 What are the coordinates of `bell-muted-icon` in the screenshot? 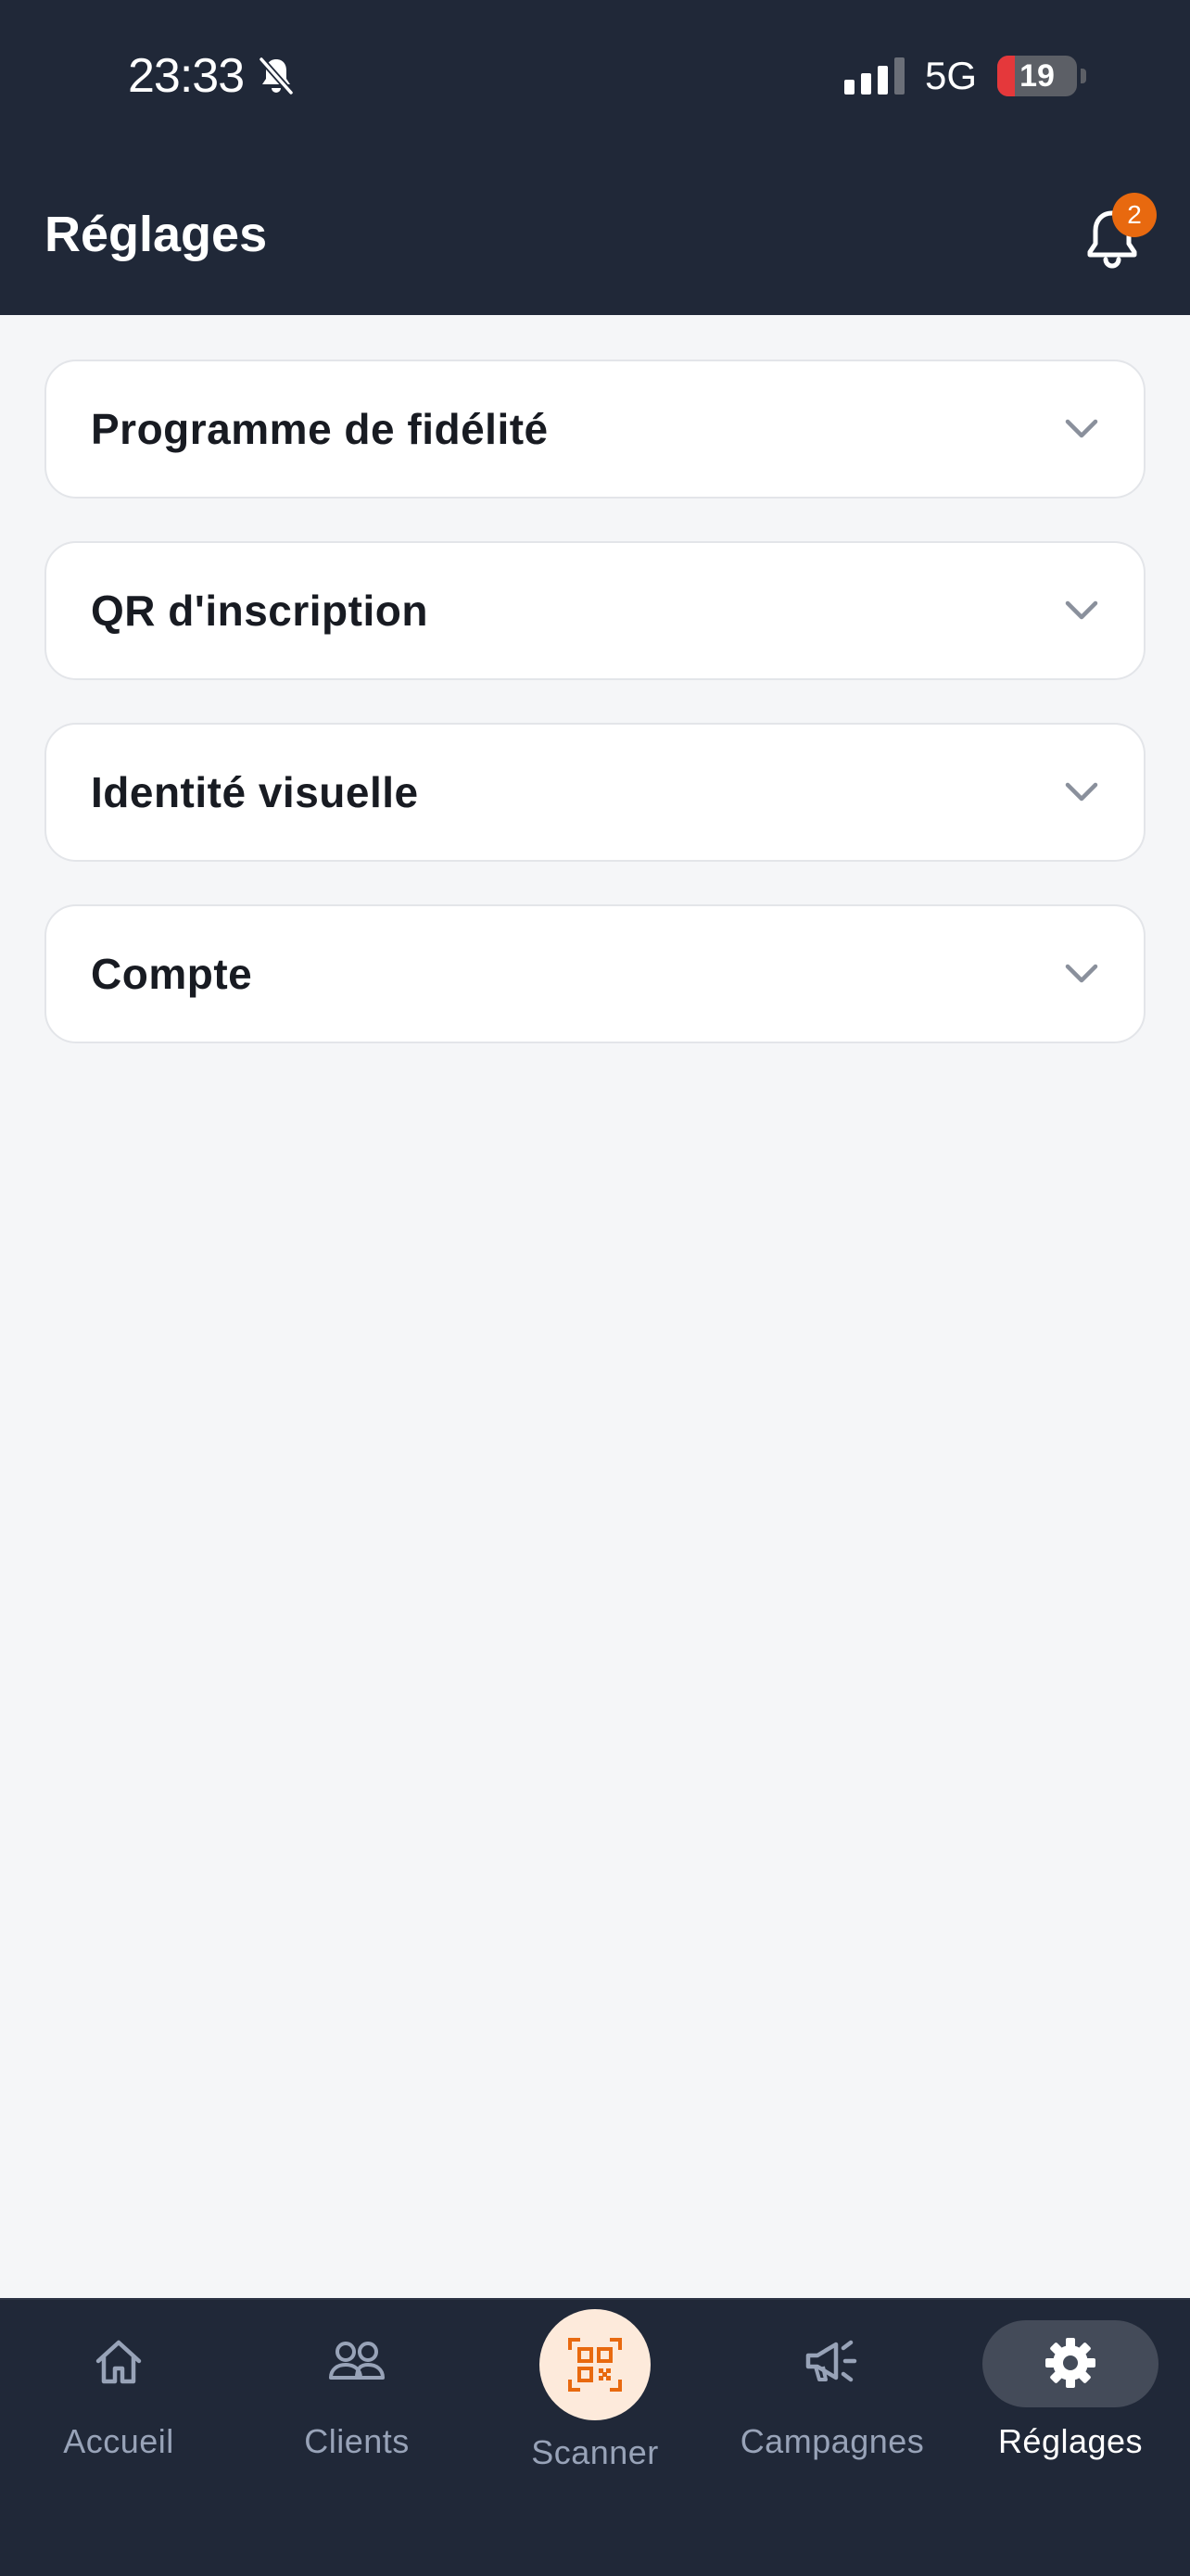 It's located at (276, 76).